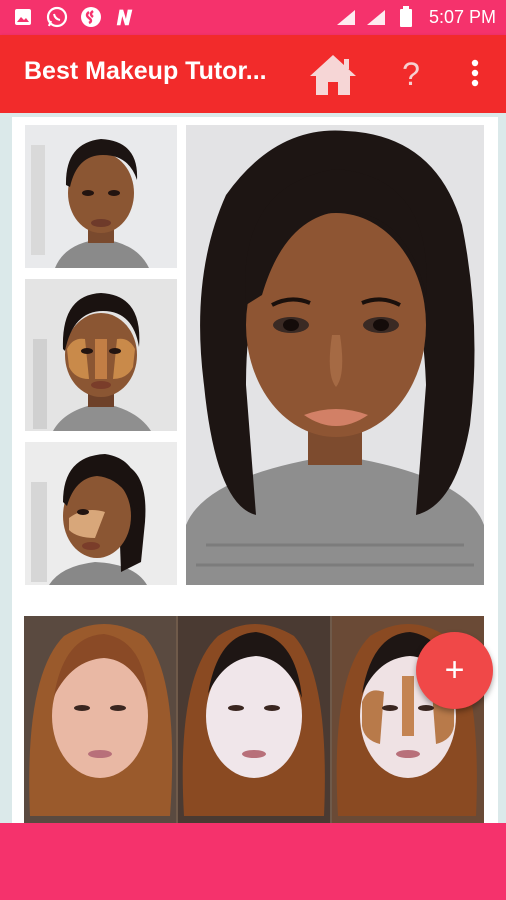 The width and height of the screenshot is (506, 900). Describe the element at coordinates (406, 17) in the screenshot. I see `battery-icon` at that location.